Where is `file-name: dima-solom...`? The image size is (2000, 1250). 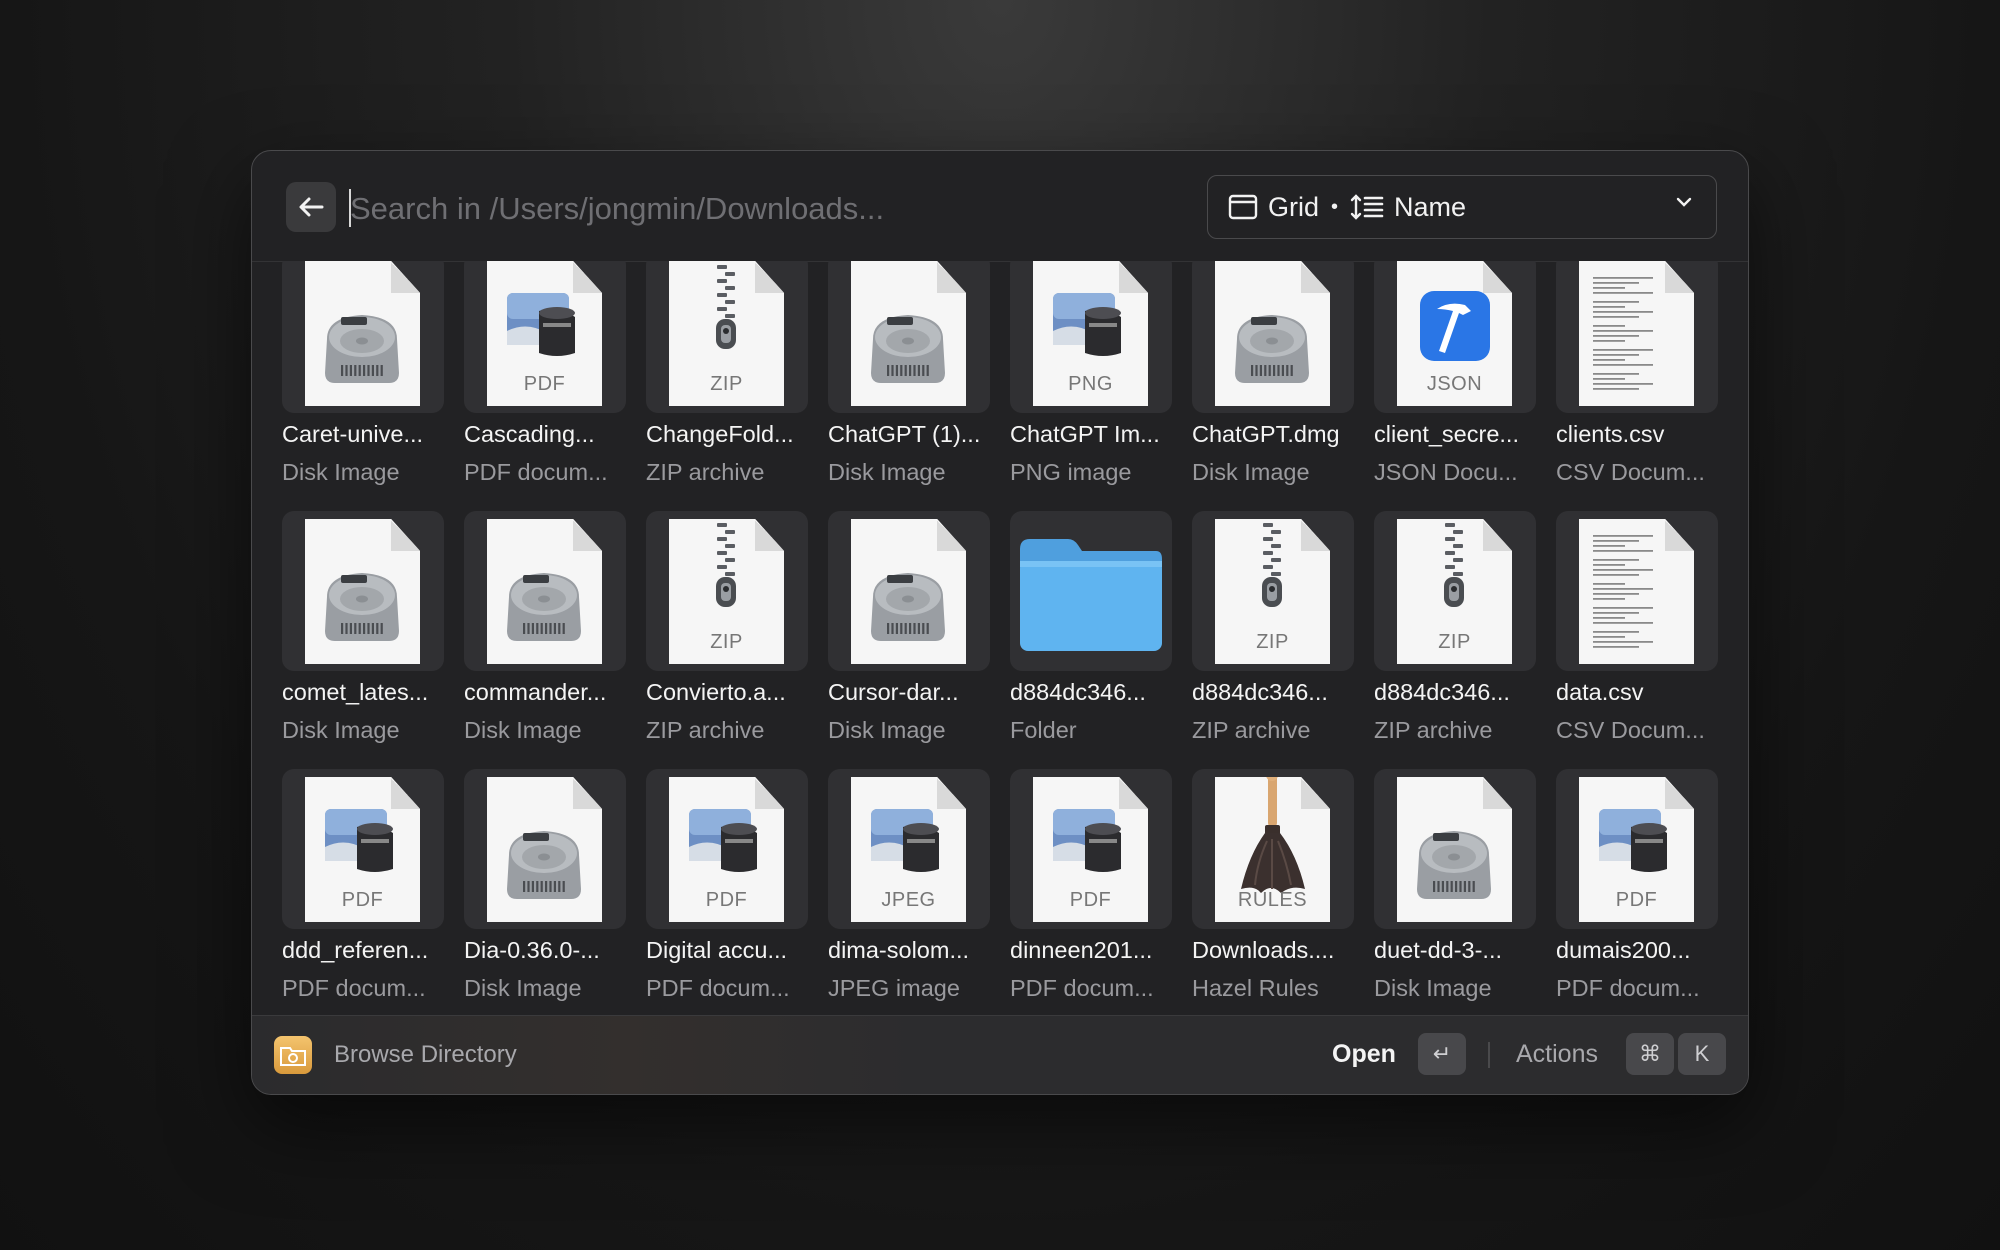
file-name: dima-solom... is located at coordinates (899, 950).